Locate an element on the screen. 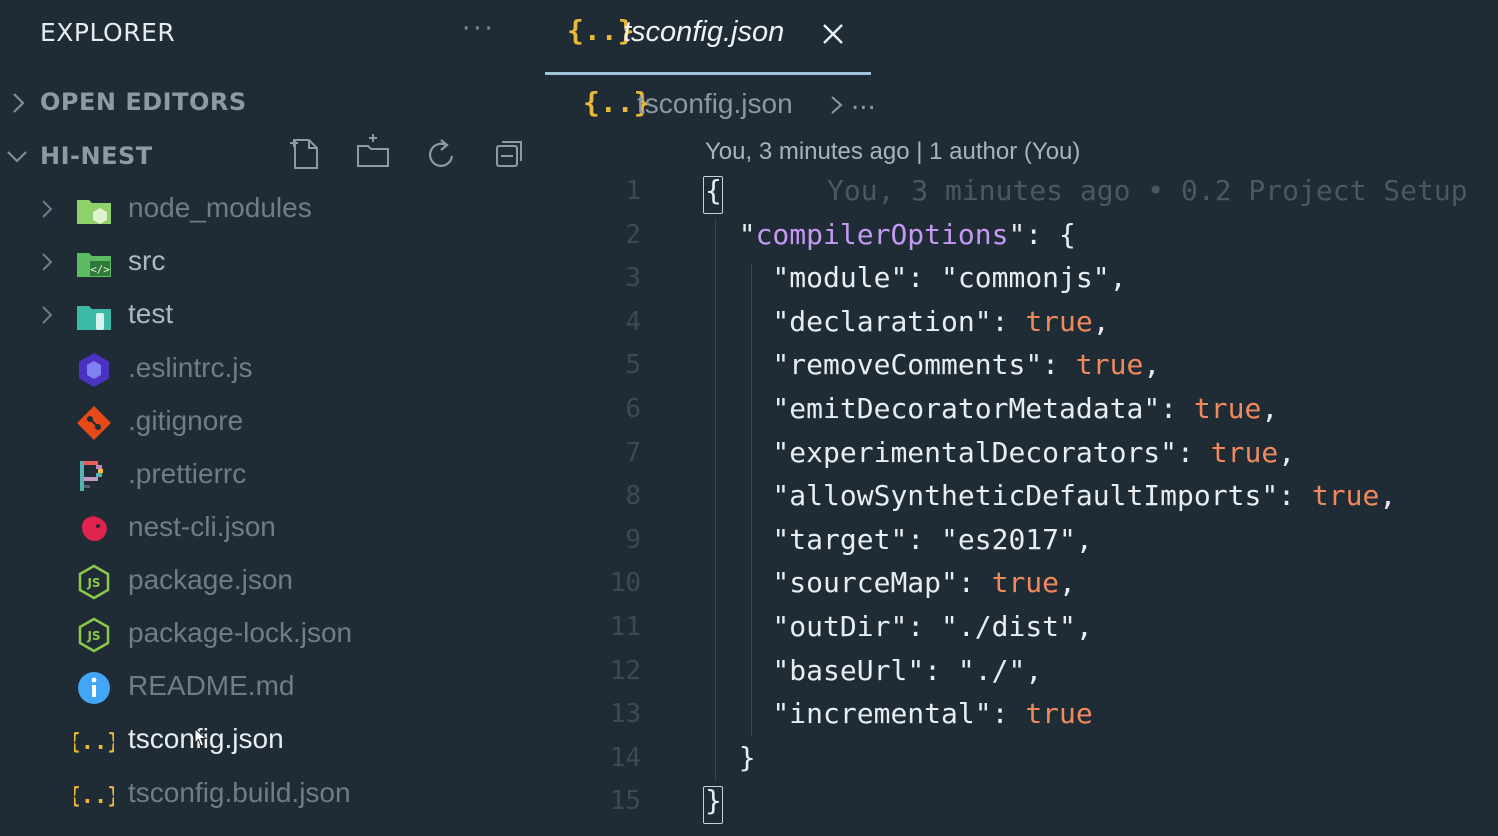 The height and width of the screenshot is (836, 1498). line-number: 6 is located at coordinates (633, 409).